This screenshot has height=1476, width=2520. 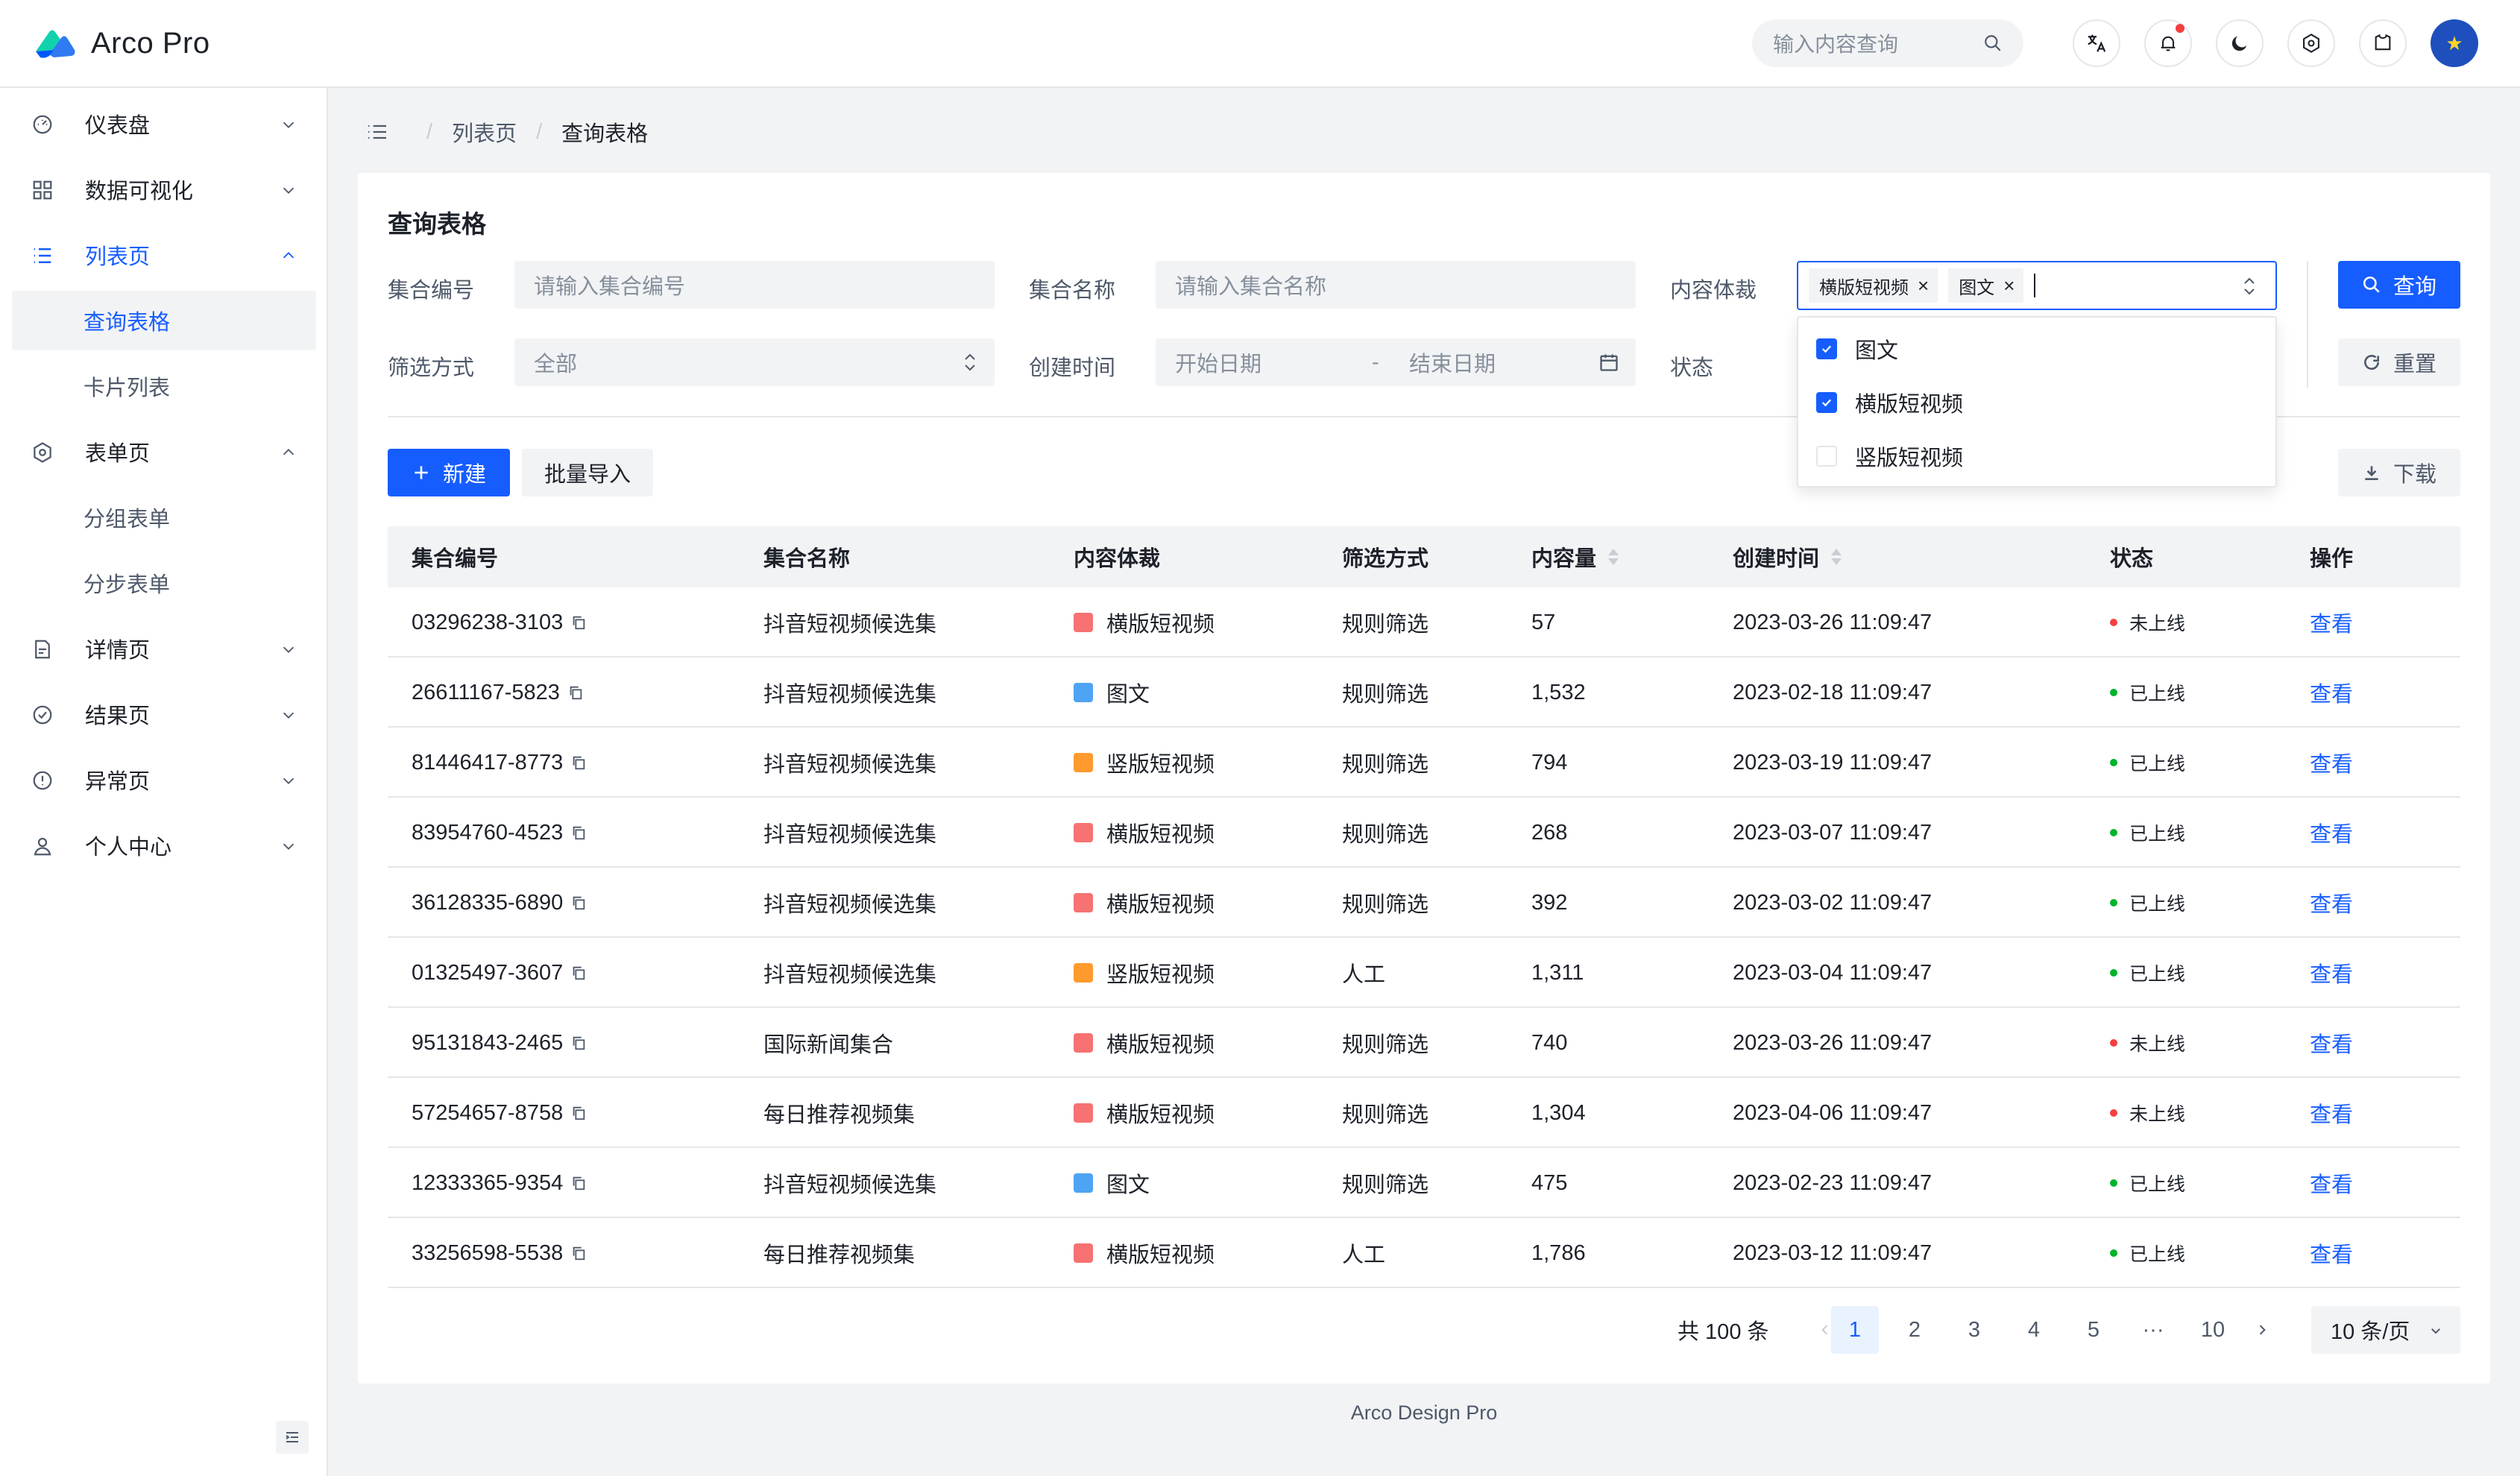 I want to click on sidebar-item-step-form: 分步表单, so click(x=164, y=583).